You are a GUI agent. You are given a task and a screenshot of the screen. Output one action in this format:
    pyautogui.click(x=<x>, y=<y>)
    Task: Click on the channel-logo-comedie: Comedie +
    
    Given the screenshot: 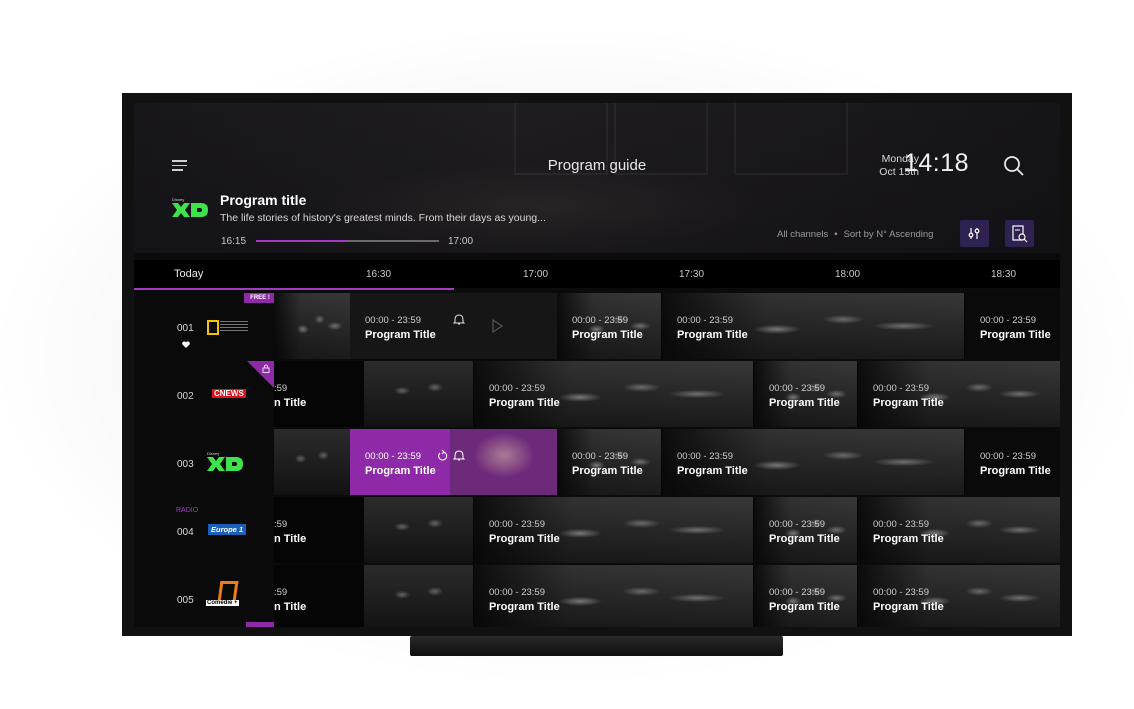 What is the action you would take?
    pyautogui.click(x=226, y=597)
    